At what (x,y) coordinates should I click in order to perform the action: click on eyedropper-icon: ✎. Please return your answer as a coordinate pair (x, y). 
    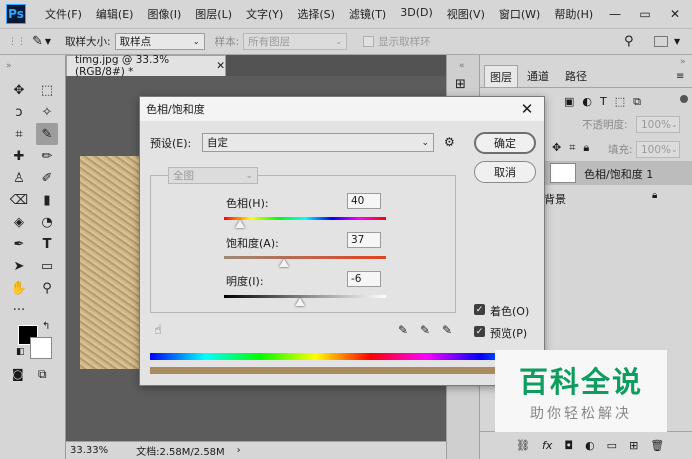
    Looking at the image, I should click on (403, 330).